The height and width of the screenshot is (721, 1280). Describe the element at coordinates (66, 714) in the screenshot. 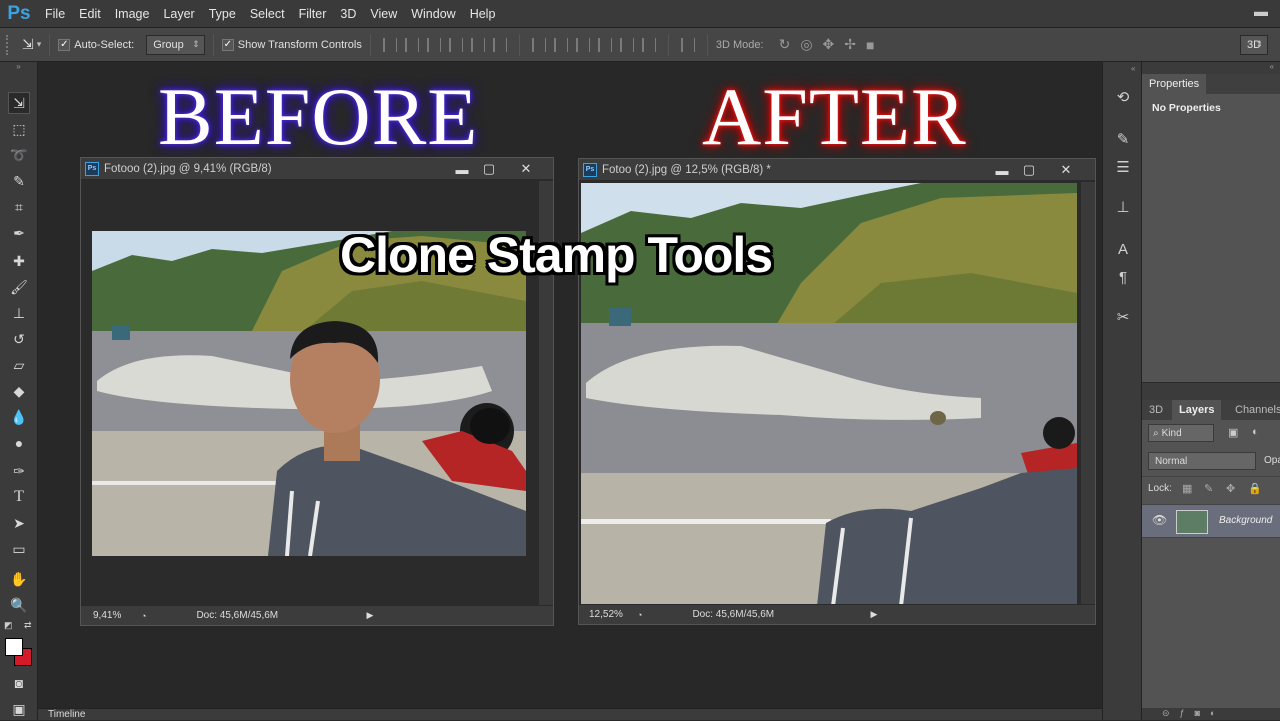

I see `timeline-tab: Timeline` at that location.